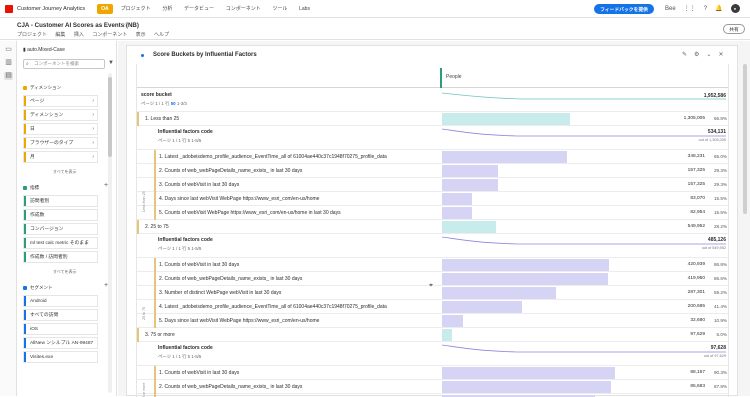 The image size is (750, 397). What do you see at coordinates (9, 8) in the screenshot?
I see `adobe-logo-icon` at bounding box center [9, 8].